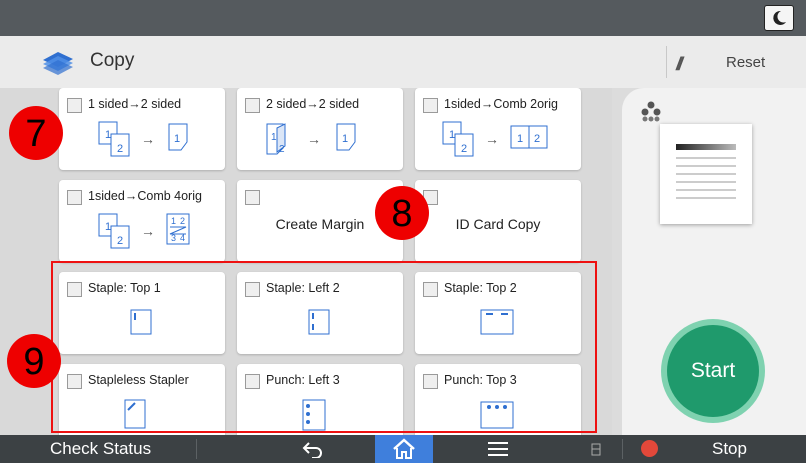 Image resolution: width=806 pixels, height=463 pixels. What do you see at coordinates (36, 133) in the screenshot?
I see `callout-7: 7` at bounding box center [36, 133].